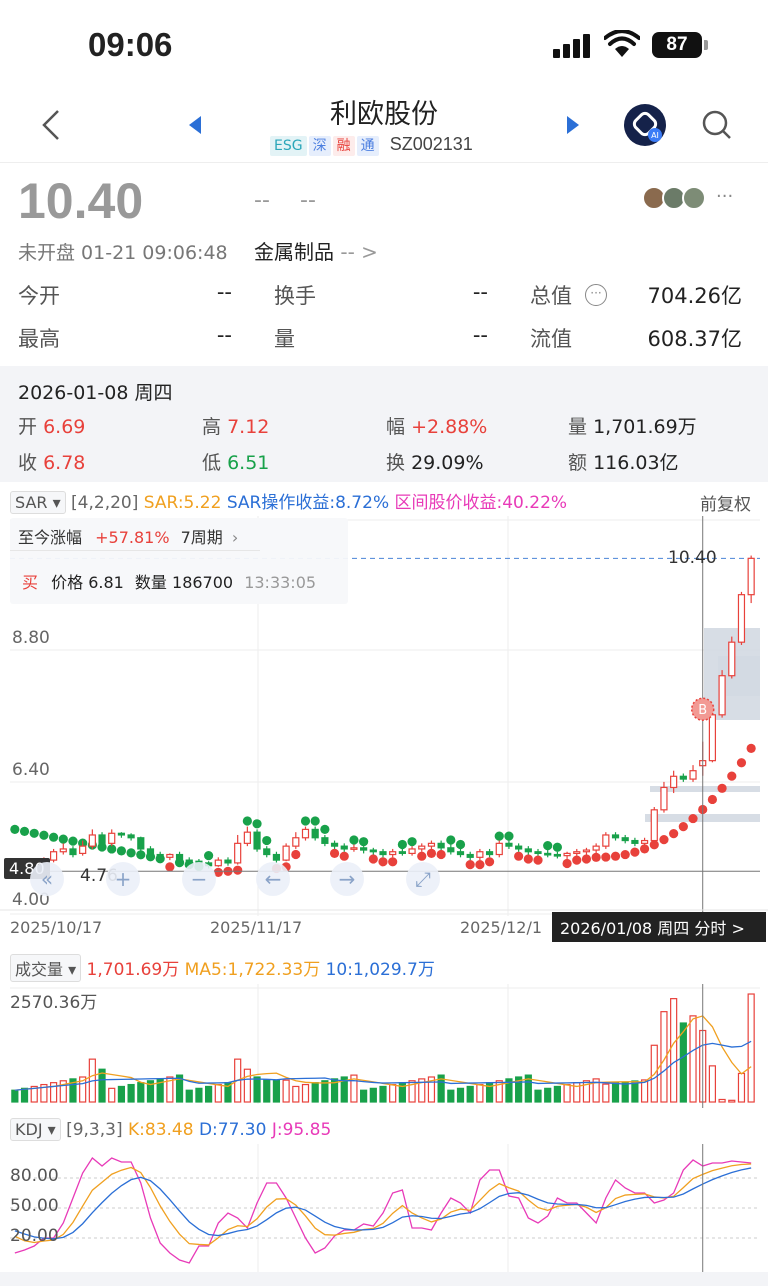 The image size is (768, 1286). I want to click on trade-time: 13:33:05, so click(280, 582).